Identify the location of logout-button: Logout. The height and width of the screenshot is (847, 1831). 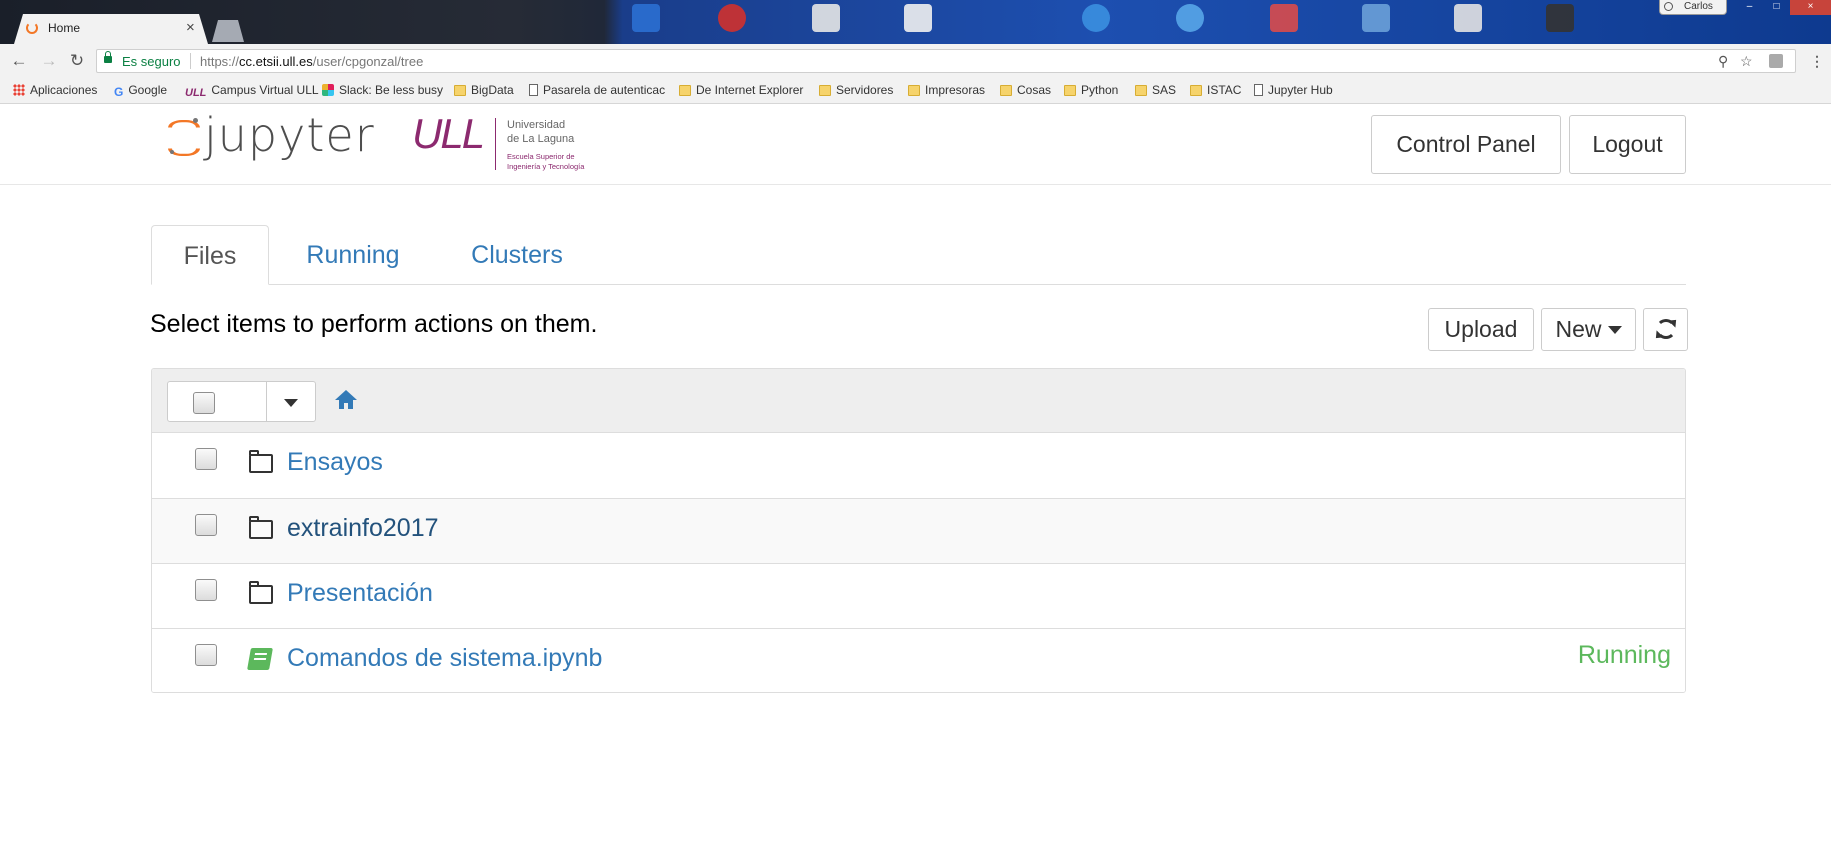
(1627, 144).